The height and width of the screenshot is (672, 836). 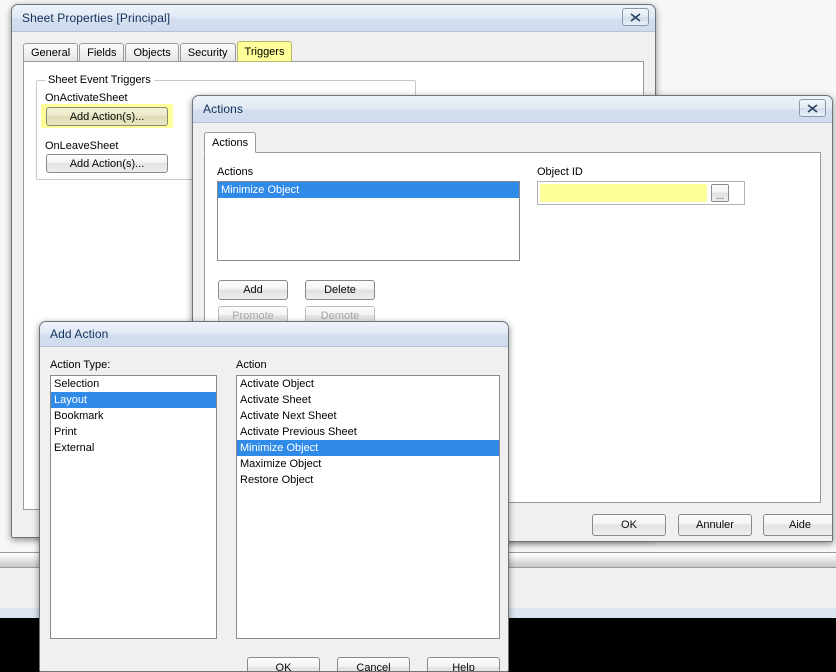 What do you see at coordinates (368, 416) in the screenshot?
I see `list-item: Activate Next Sheet` at bounding box center [368, 416].